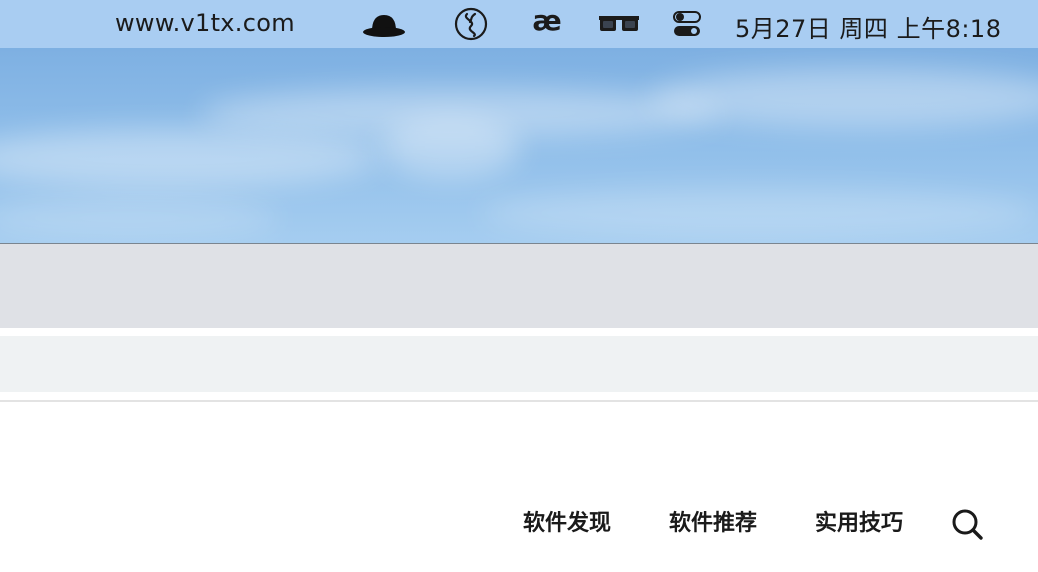  Describe the element at coordinates (519, 286) in the screenshot. I see `header-band` at that location.